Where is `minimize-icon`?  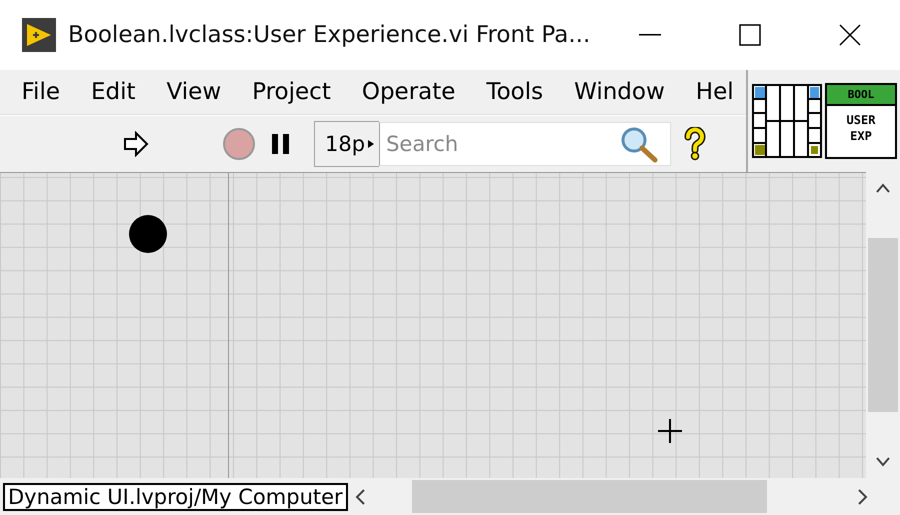
minimize-icon is located at coordinates (650, 35).